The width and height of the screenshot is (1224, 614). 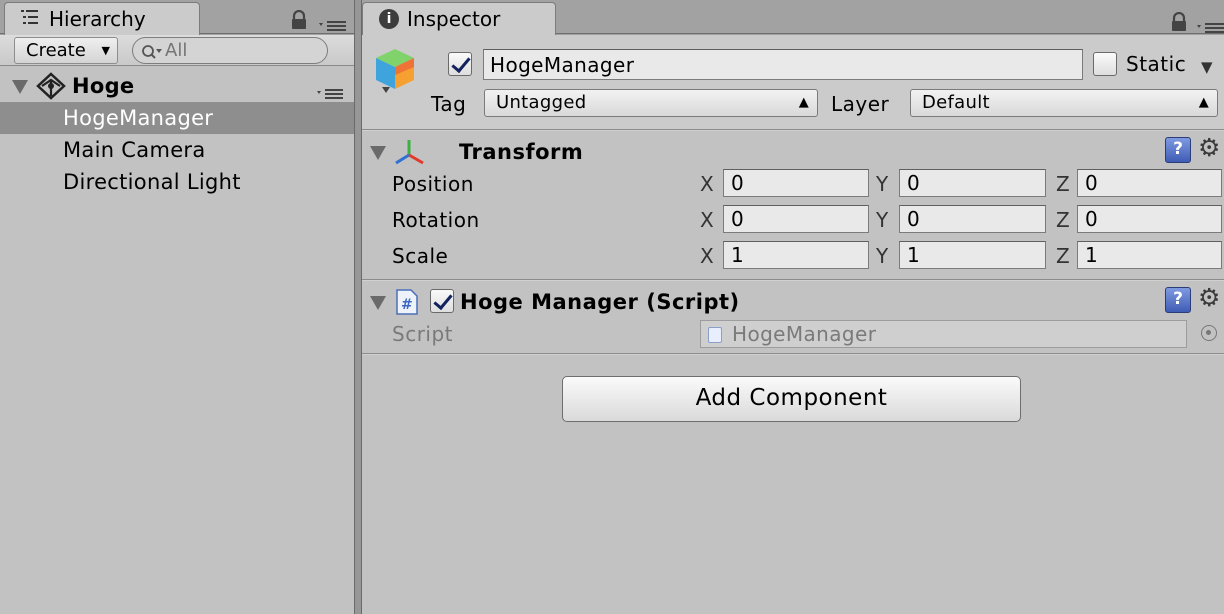 I want to click on script-enabled-checkbox, so click(x=442, y=301).